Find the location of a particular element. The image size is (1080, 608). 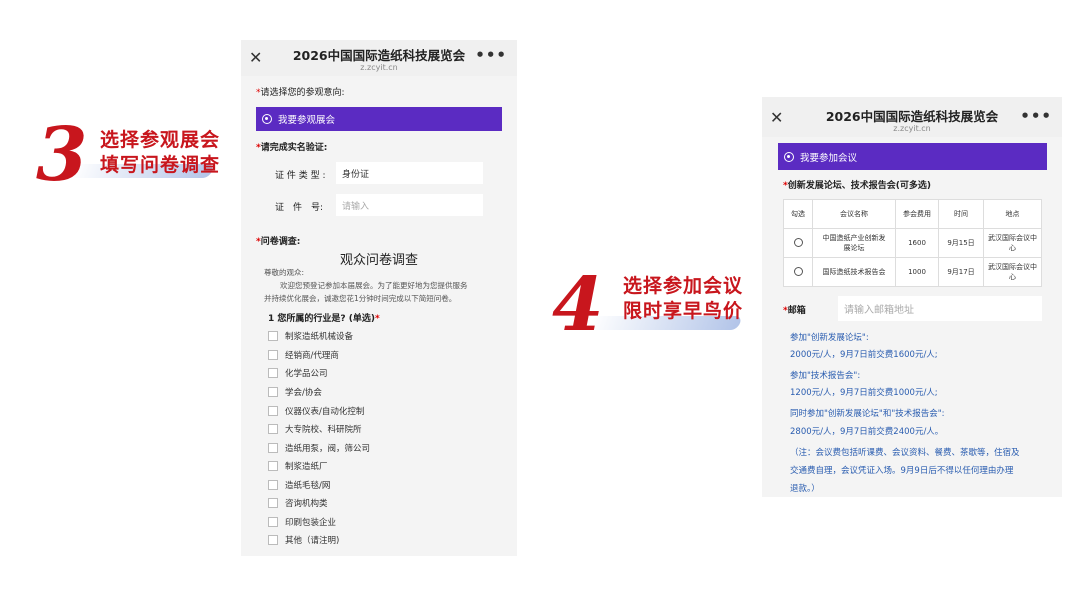

meeting-name: 国际造纸技术报告会 is located at coordinates (854, 272).